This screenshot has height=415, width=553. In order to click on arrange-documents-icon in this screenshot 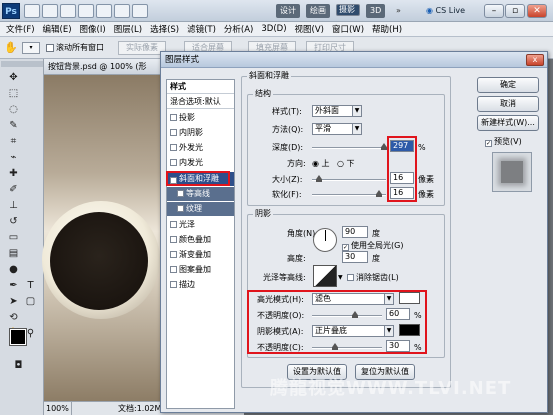, I will do `click(122, 11)`.